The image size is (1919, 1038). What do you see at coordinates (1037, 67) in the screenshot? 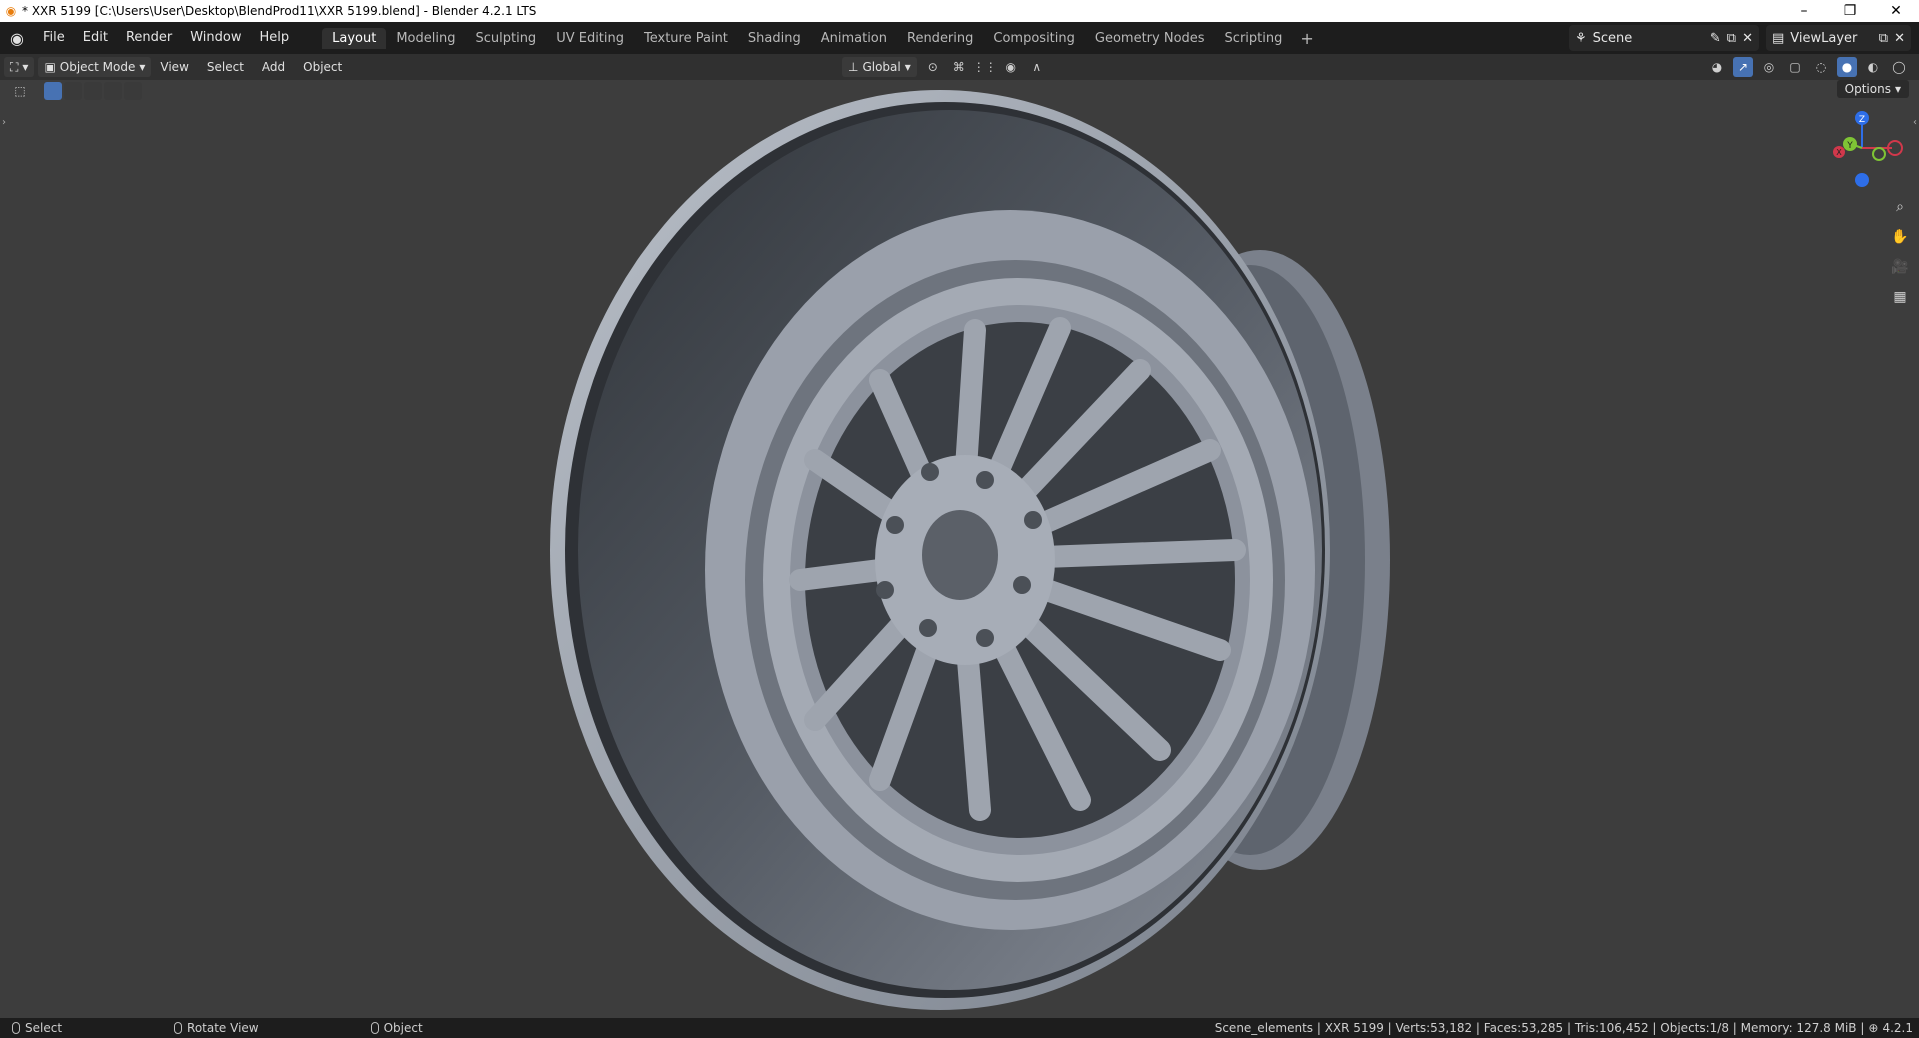
I see `falloff-icon: ∧` at bounding box center [1037, 67].